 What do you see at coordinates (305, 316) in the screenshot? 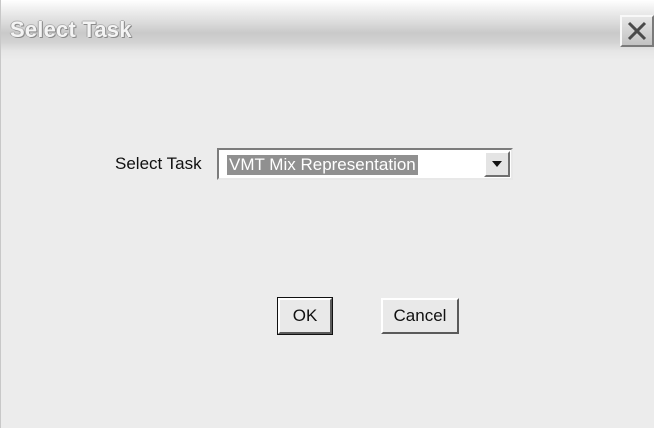
I see `ok-button: OK` at bounding box center [305, 316].